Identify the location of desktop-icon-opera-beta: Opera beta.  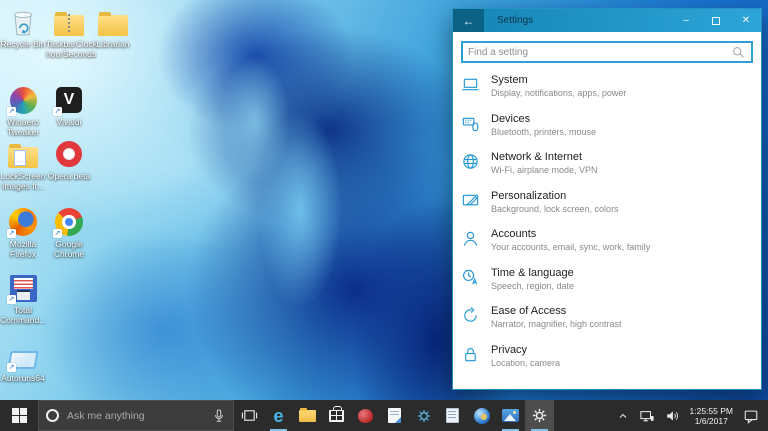
(69, 160).